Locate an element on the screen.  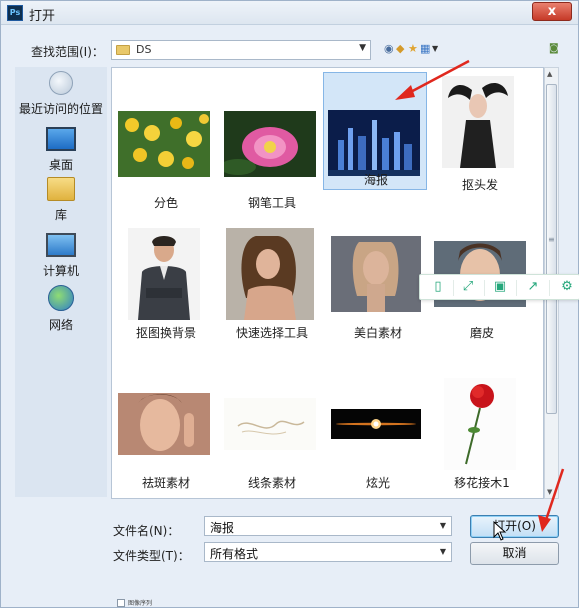
grip-icon: ≡ is located at coordinates (551, 239).